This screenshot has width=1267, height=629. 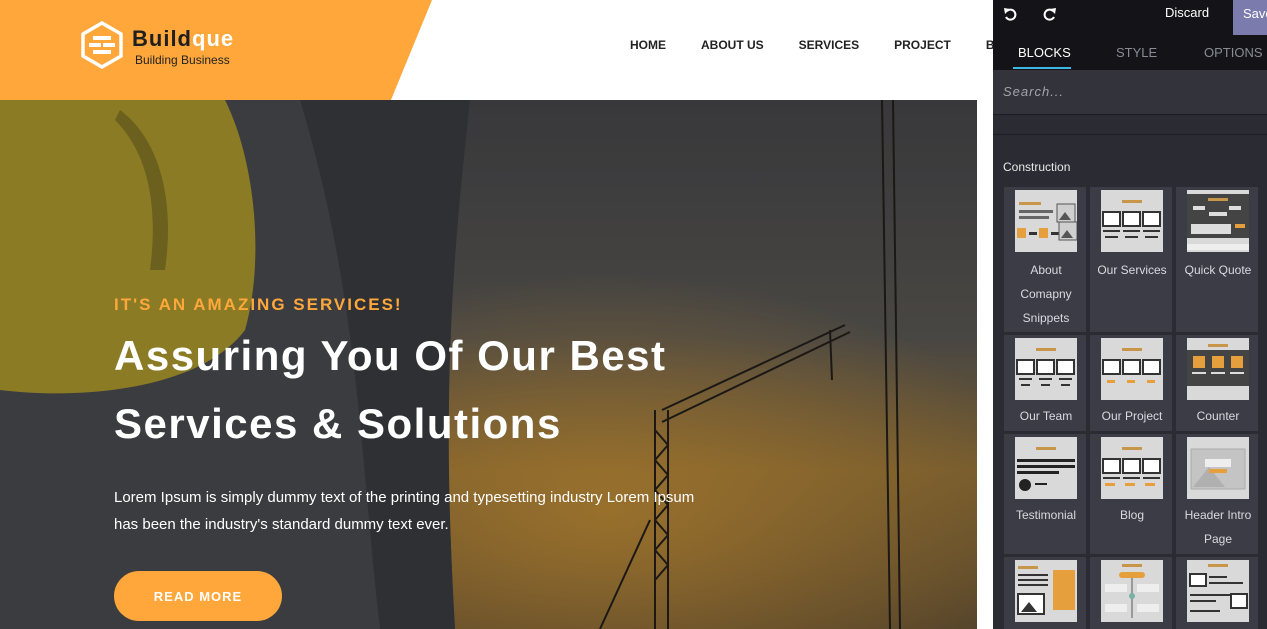 What do you see at coordinates (1187, 12) in the screenshot?
I see `discard-button: Discard` at bounding box center [1187, 12].